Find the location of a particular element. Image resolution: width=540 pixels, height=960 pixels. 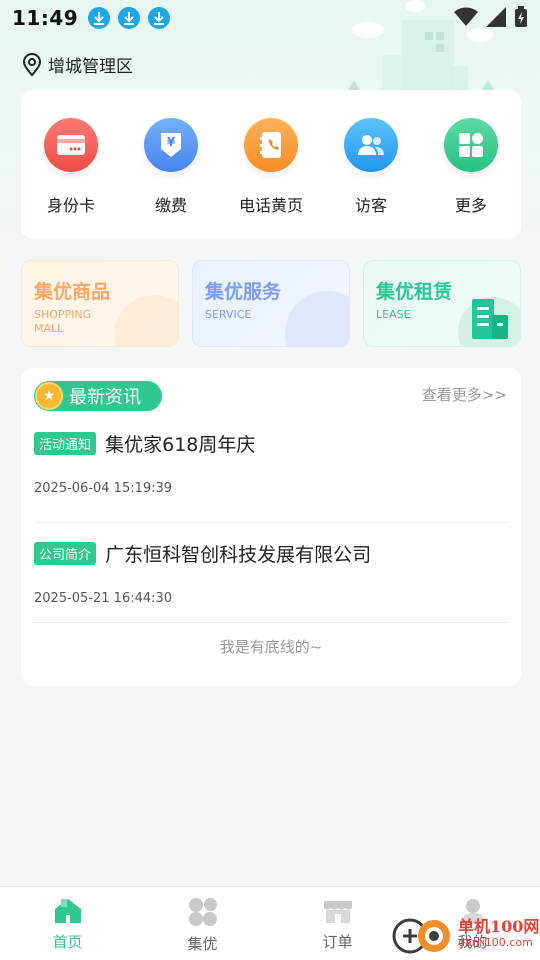

news-tag: 公司简介 is located at coordinates (65, 553).